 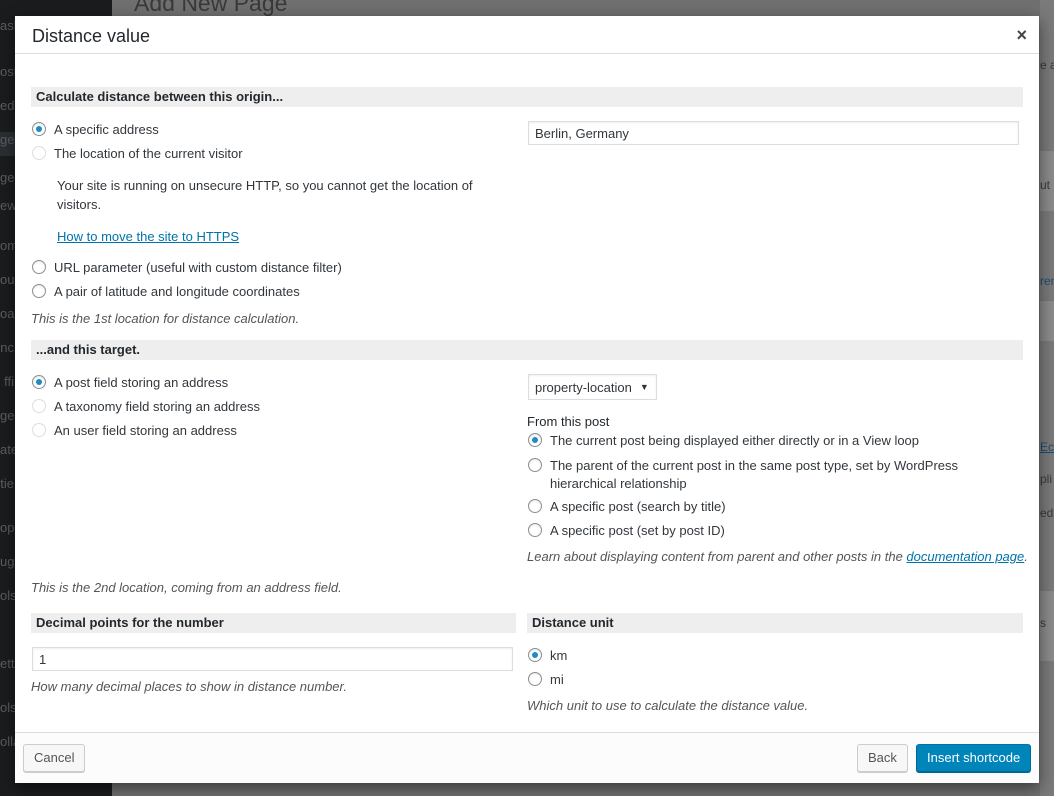 What do you see at coordinates (559, 655) in the screenshot?
I see `option-label: km` at bounding box center [559, 655].